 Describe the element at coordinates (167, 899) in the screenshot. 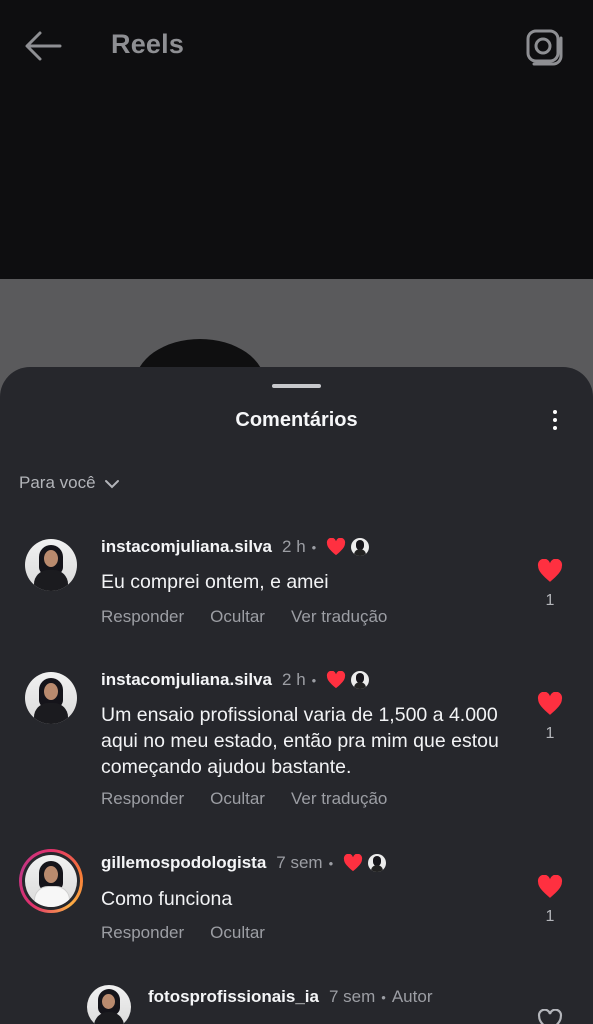

I see `comment-text: Como funciona` at that location.